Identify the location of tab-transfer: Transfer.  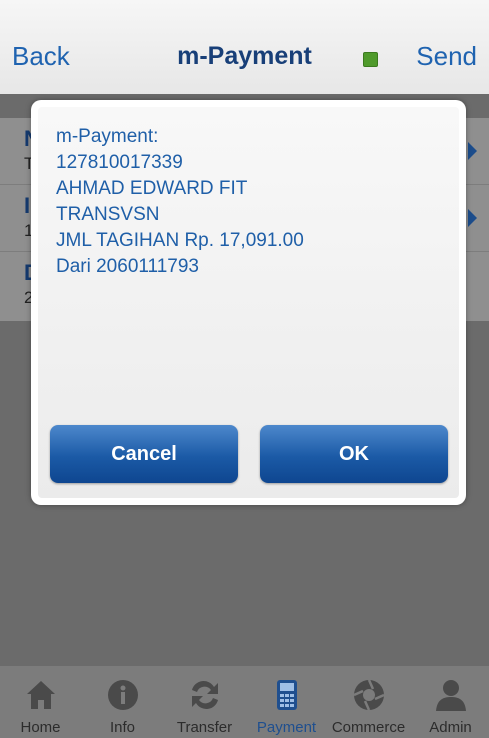
(204, 702).